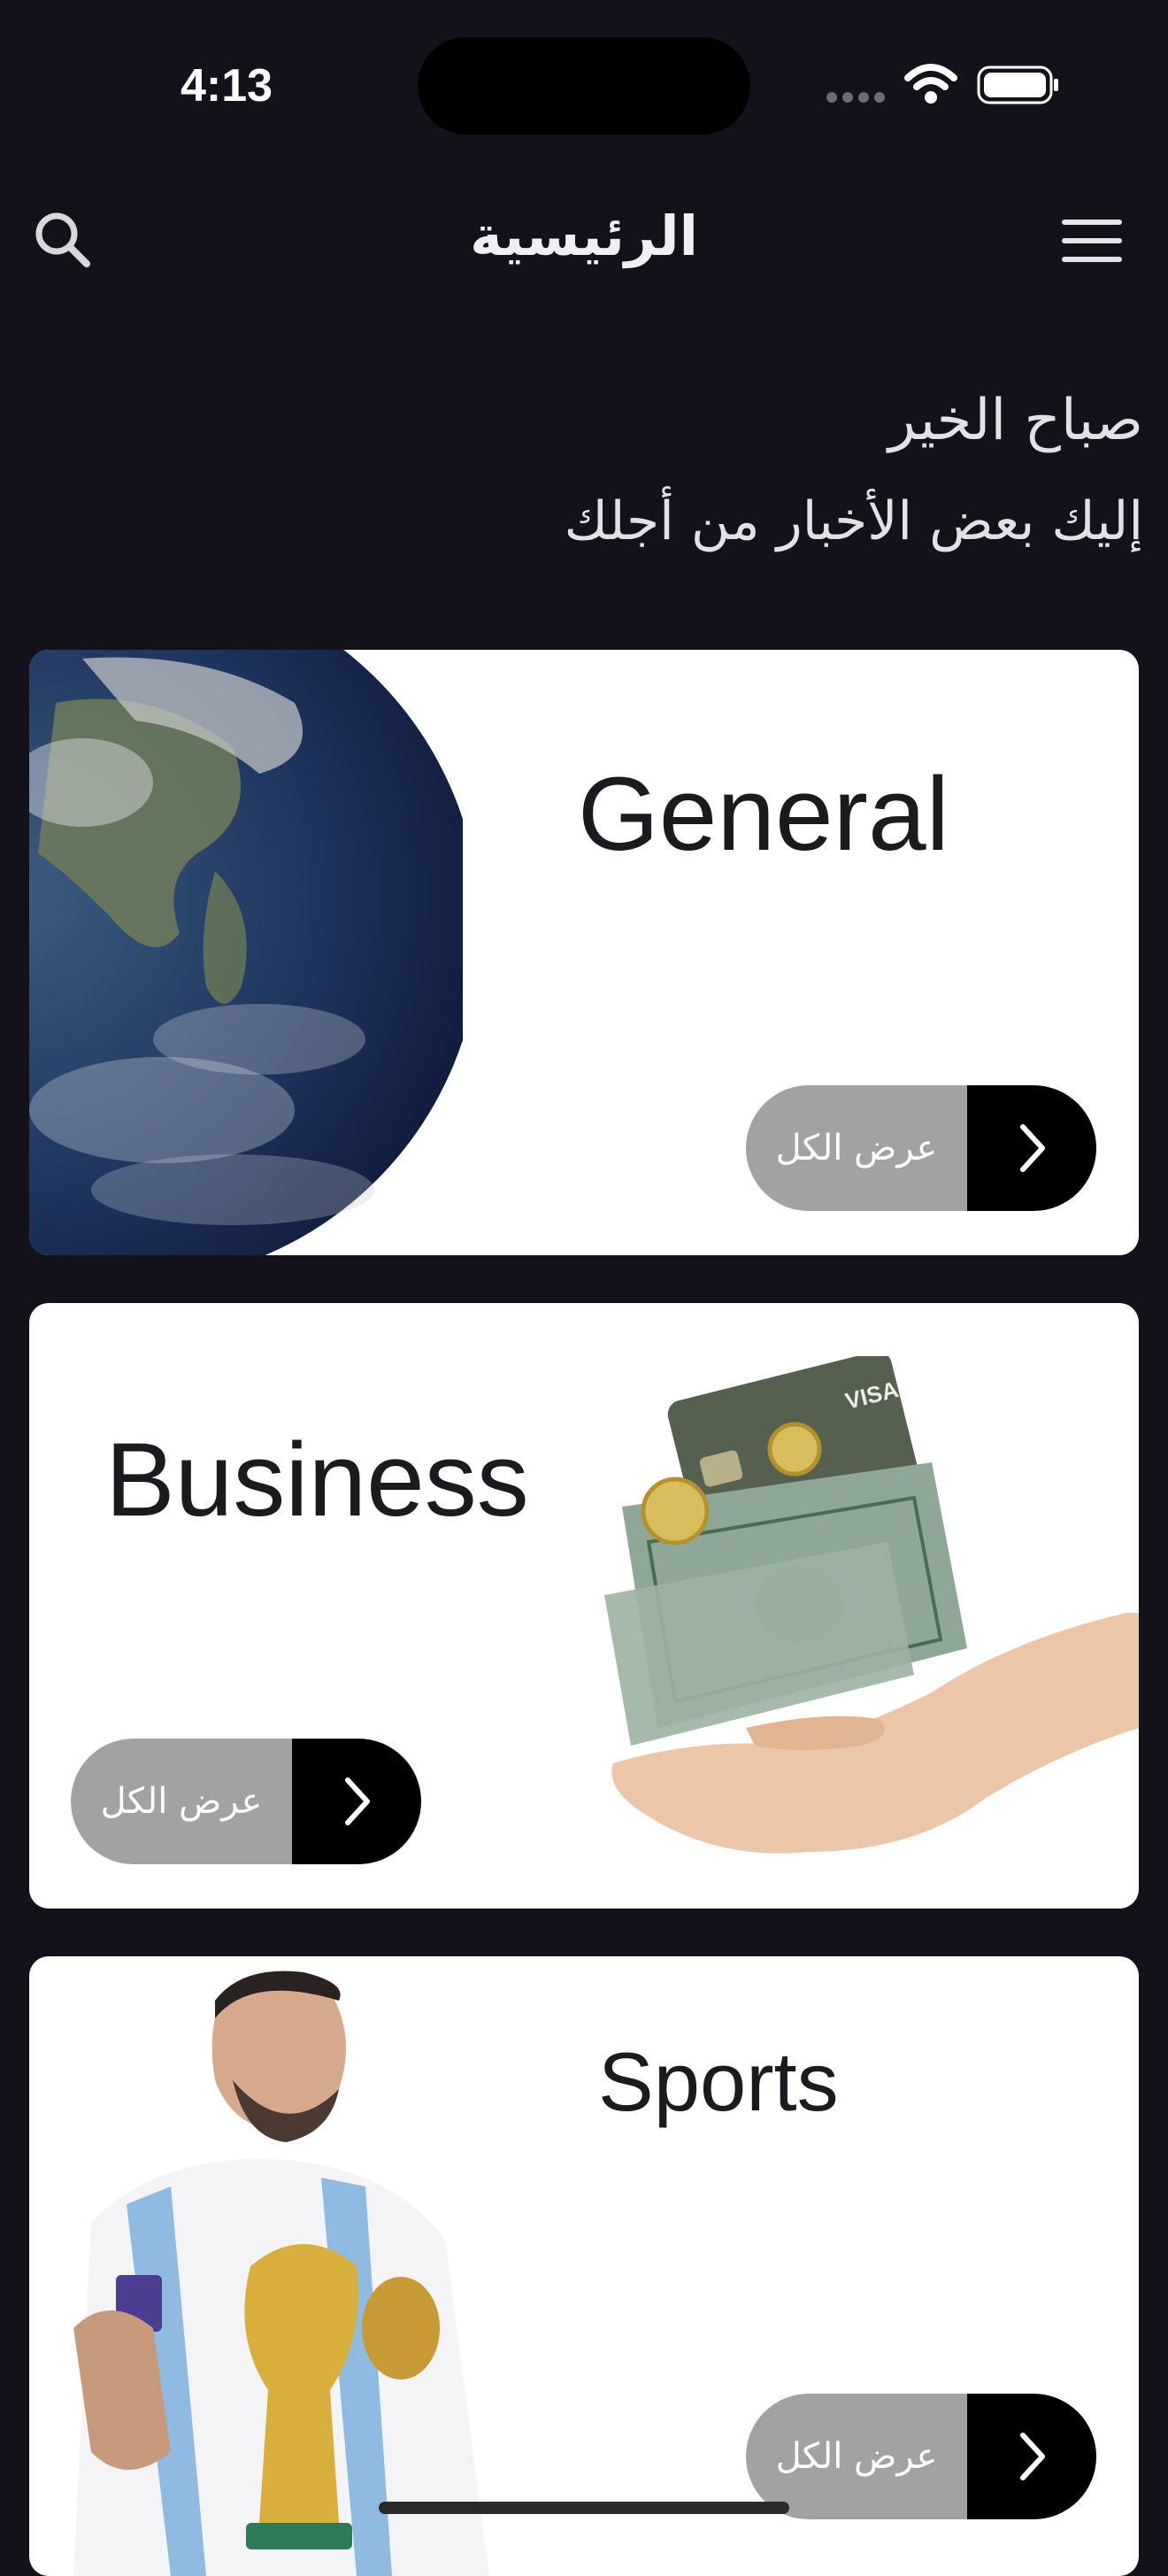 This screenshot has height=2576, width=1168. Describe the element at coordinates (719, 2081) in the screenshot. I see `card-title-sports: Sports` at that location.